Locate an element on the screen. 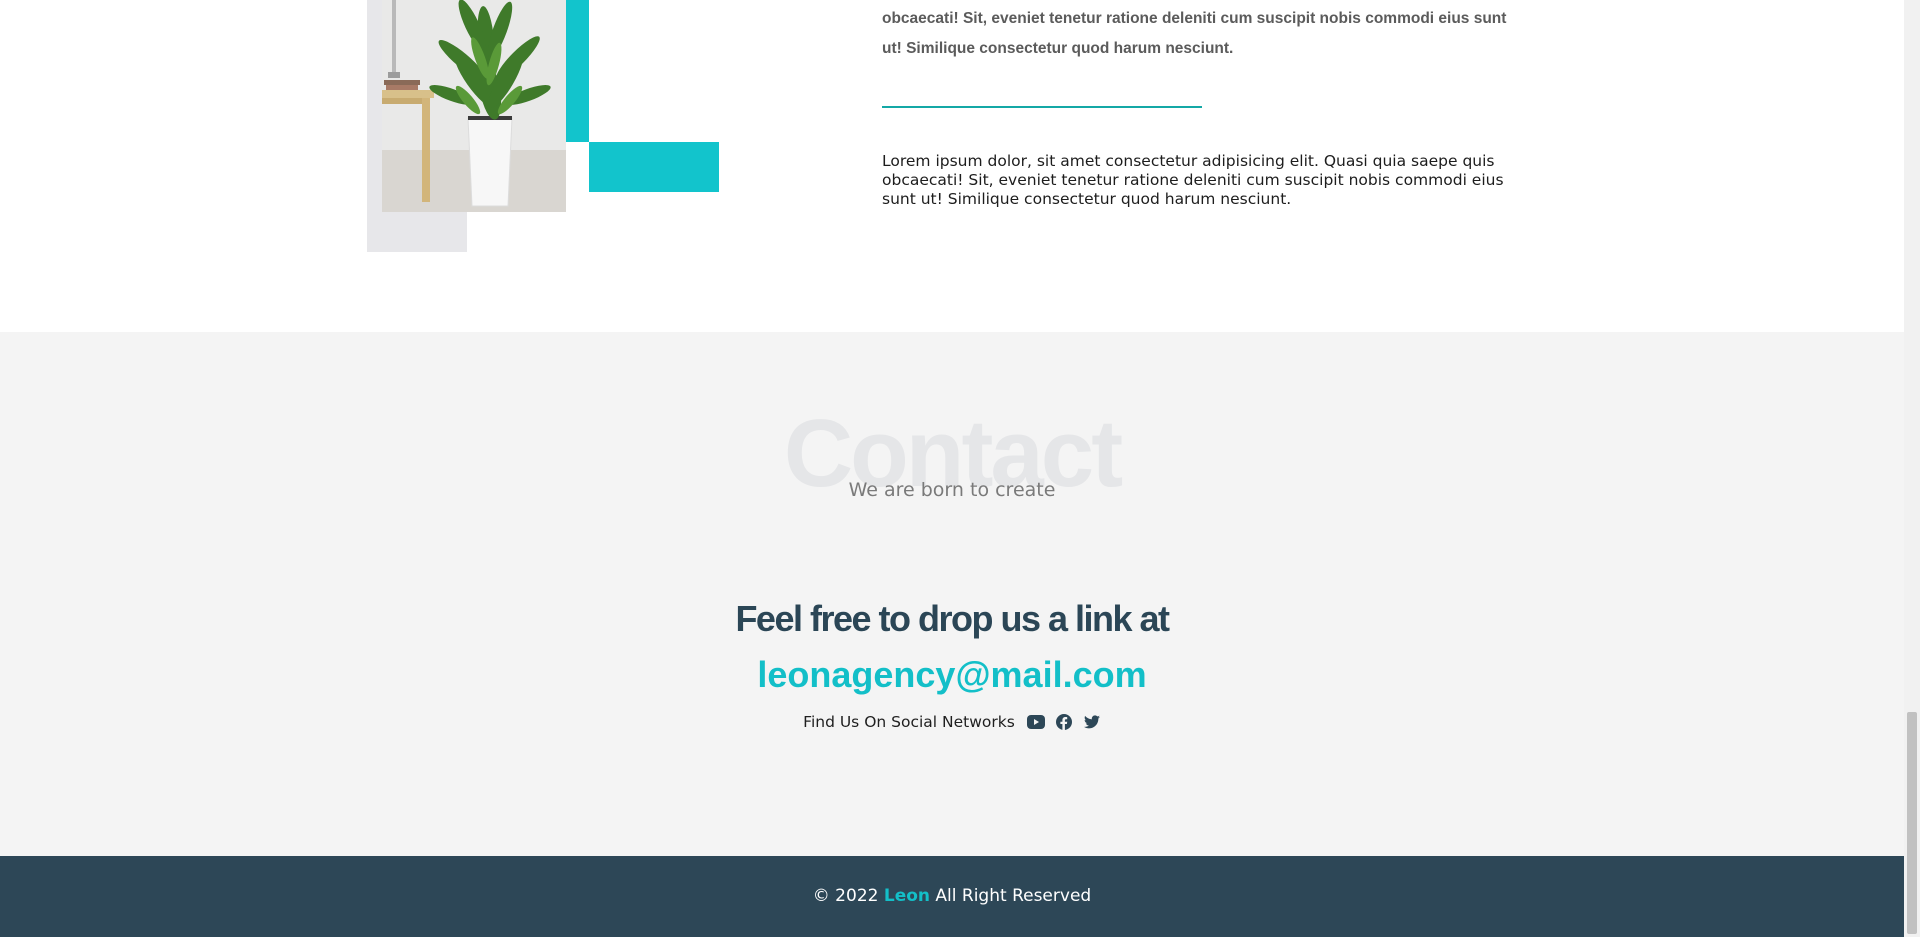  about-divider is located at coordinates (1042, 107).